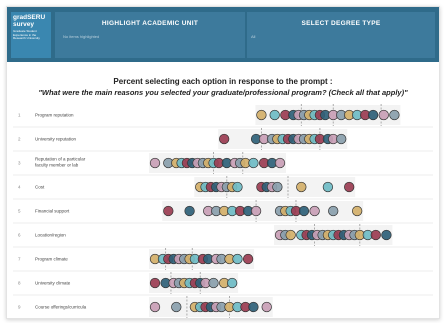 This screenshot has height=323, width=446. I want to click on row-number: 4, so click(19, 187).